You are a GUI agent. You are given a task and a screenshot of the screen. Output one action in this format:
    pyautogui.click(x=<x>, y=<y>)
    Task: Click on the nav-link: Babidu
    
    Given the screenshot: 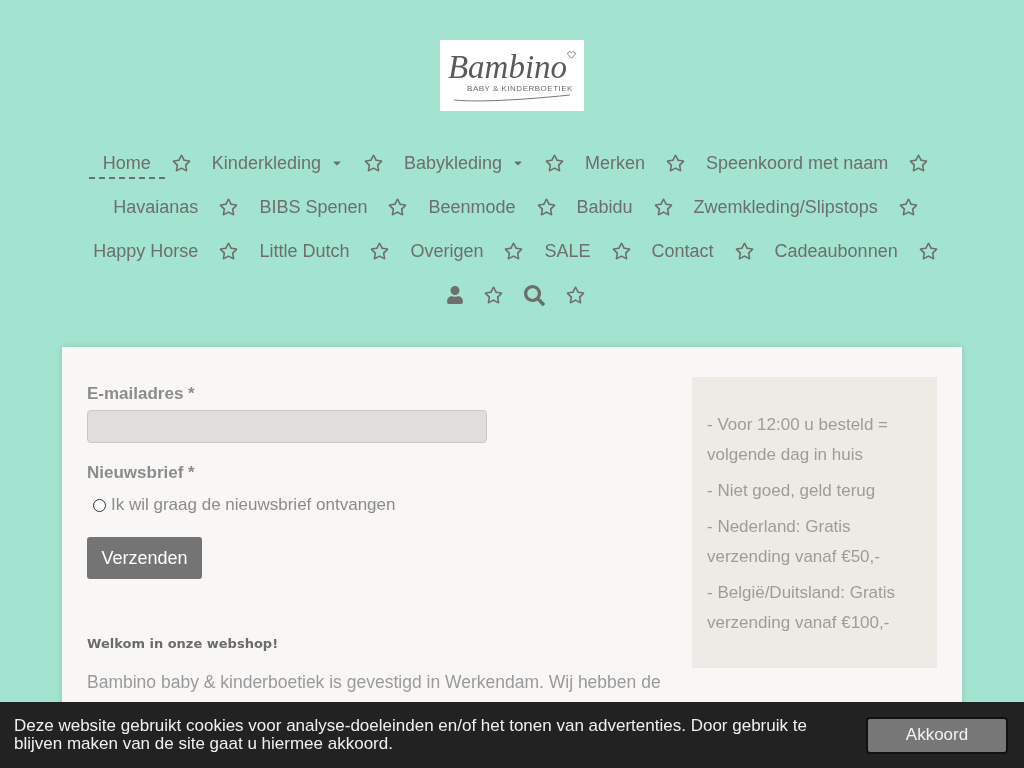 What is the action you would take?
    pyautogui.click(x=604, y=208)
    